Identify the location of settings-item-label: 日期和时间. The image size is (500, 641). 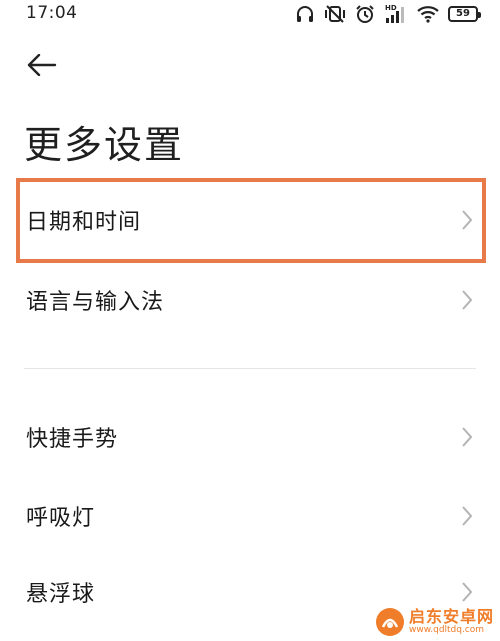
(84, 222).